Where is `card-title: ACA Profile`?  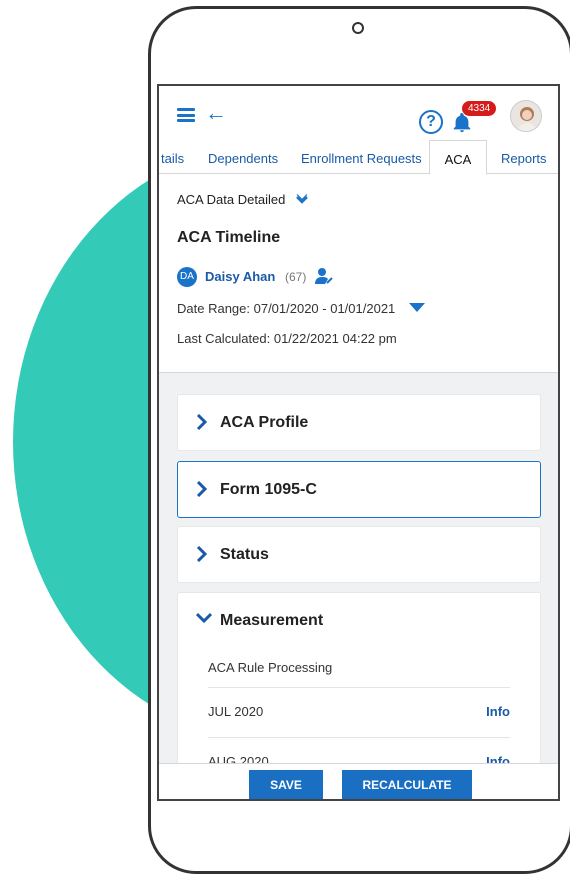
card-title: ACA Profile is located at coordinates (264, 422).